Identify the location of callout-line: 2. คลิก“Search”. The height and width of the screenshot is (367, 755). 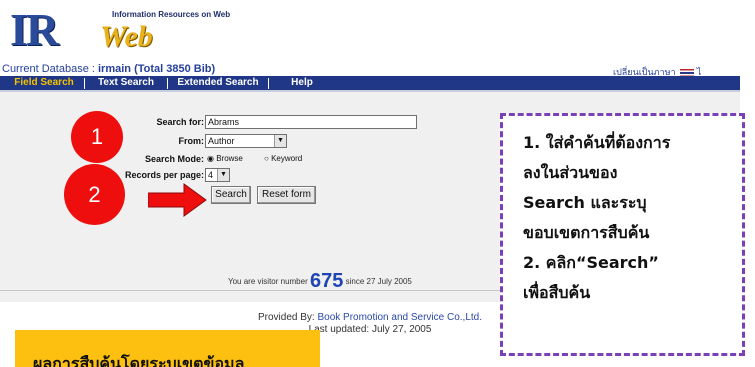
(591, 262).